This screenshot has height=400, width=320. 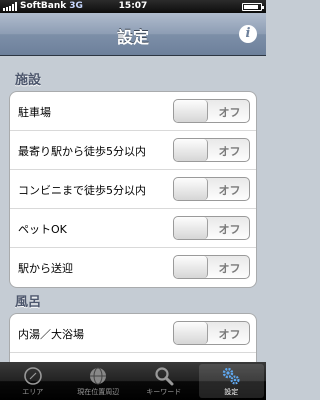 What do you see at coordinates (133, 357) in the screenshot?
I see `setting-row-partial` at bounding box center [133, 357].